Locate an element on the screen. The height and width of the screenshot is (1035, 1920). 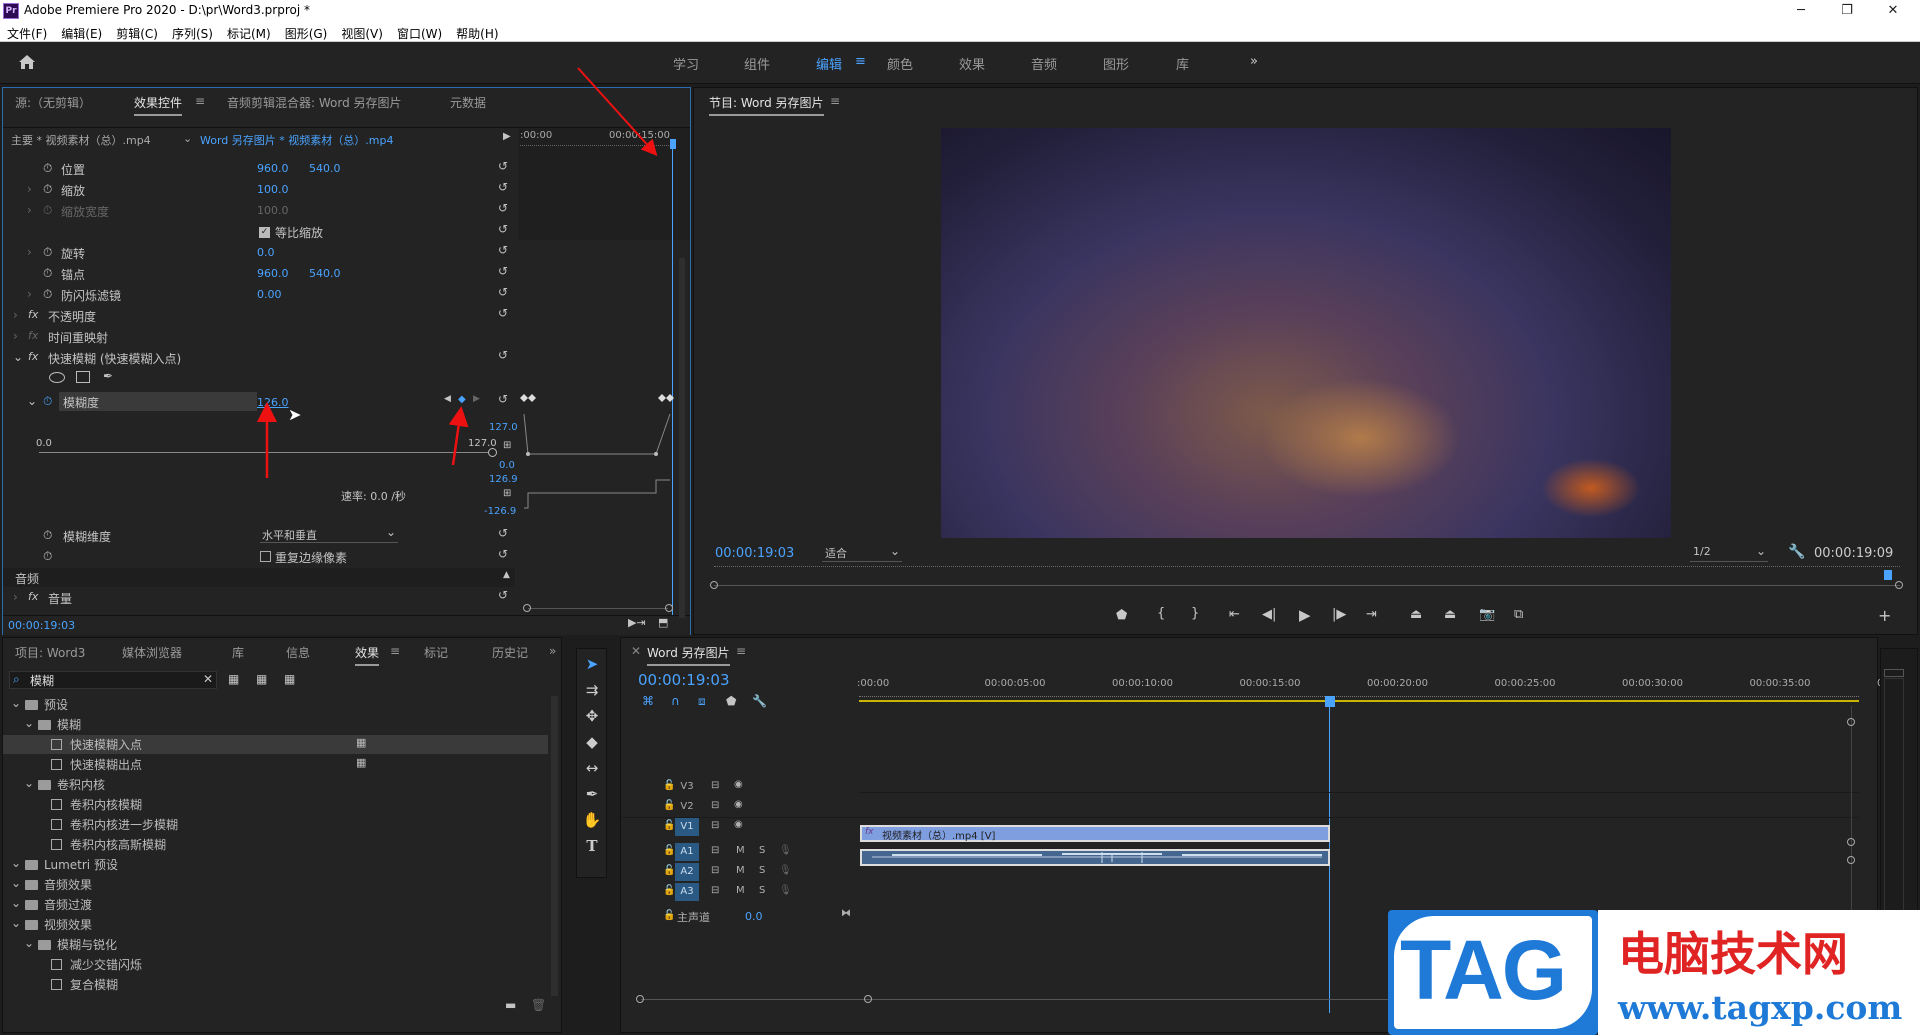
workspace-audio: 音频 is located at coordinates (1044, 63).